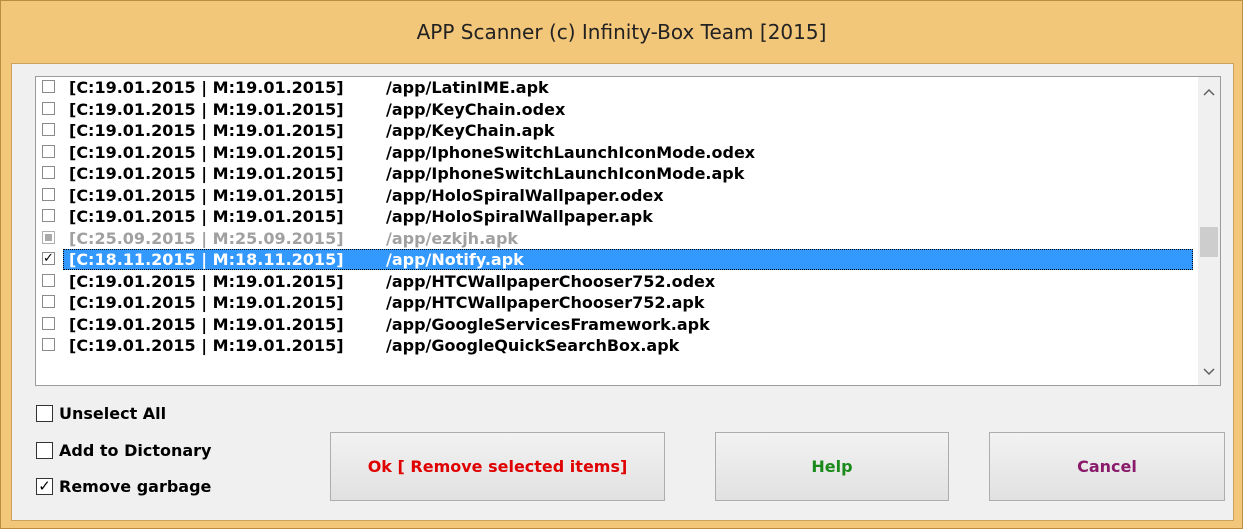 Image resolution: width=1243 pixels, height=529 pixels. I want to click on row-path: /app/GoogleQuickSearchBox.apk, so click(533, 346).